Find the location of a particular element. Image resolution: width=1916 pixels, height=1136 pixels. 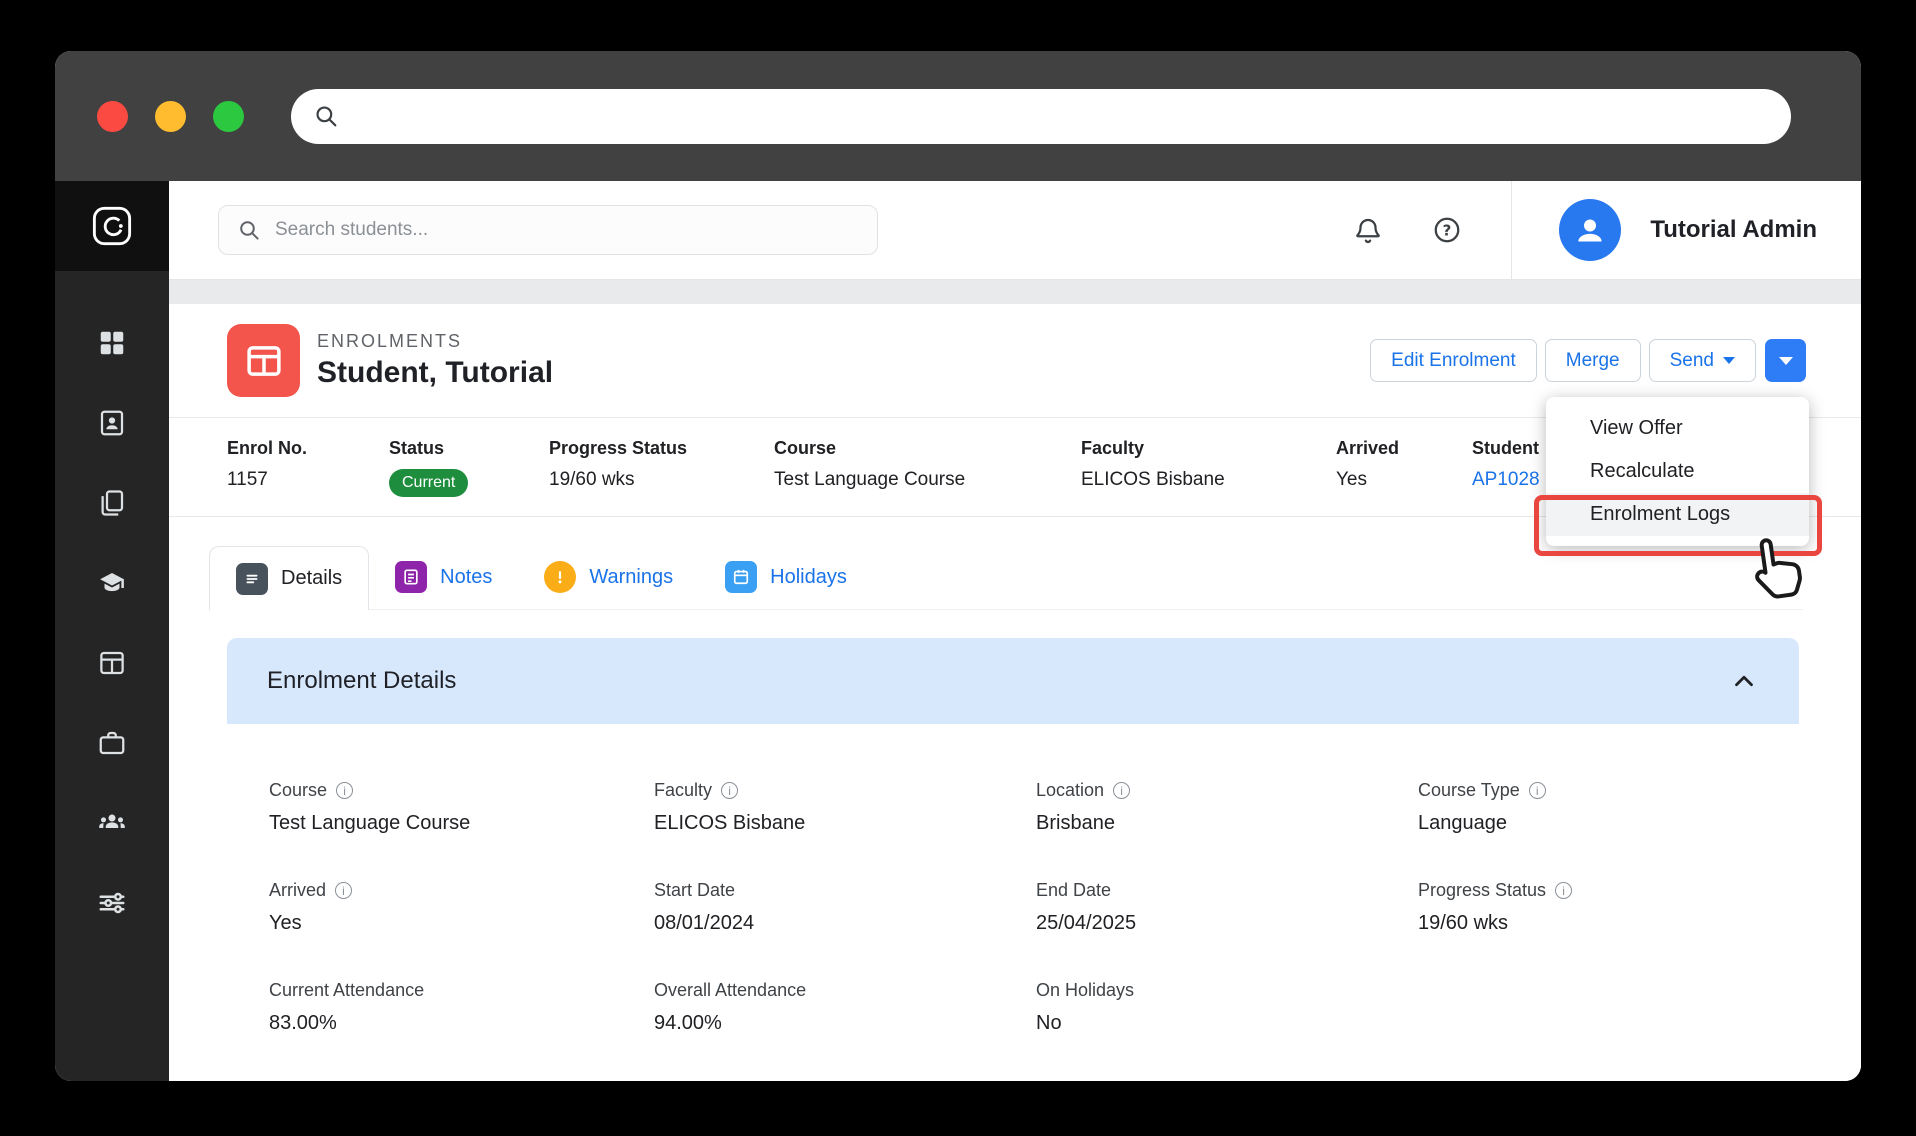

menu-item-view-offer: View Offer is located at coordinates (1677, 428).